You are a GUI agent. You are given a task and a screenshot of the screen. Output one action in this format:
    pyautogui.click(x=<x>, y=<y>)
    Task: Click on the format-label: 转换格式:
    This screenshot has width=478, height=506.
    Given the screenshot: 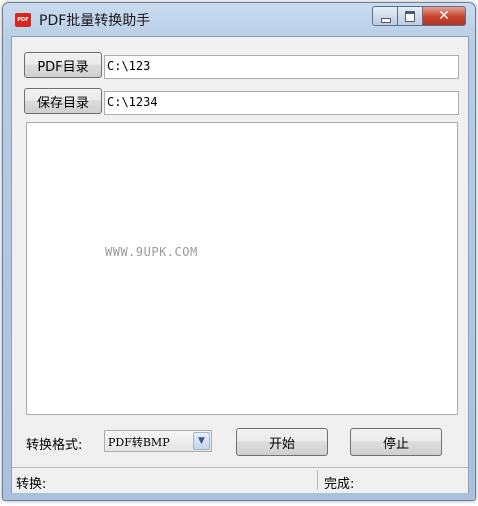 What is the action you would take?
    pyautogui.click(x=54, y=445)
    